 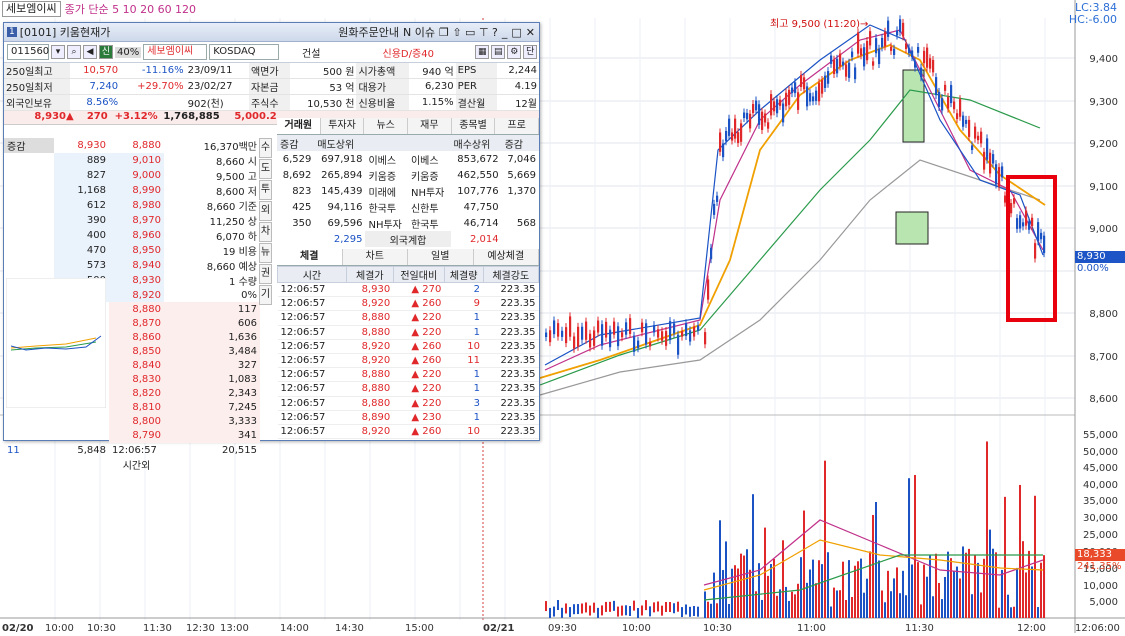 What do you see at coordinates (1103, 602) in the screenshot?
I see `volume-axis-label: 5,000` at bounding box center [1103, 602].